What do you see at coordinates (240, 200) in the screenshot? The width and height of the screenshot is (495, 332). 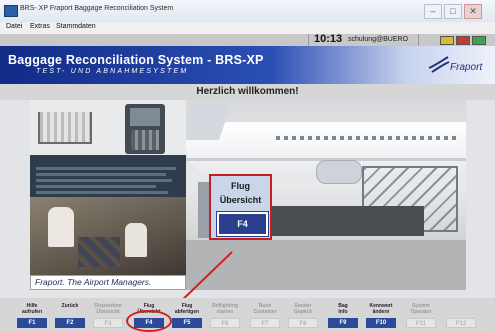 I see `callout-label-line2: Übersicht` at bounding box center [240, 200].